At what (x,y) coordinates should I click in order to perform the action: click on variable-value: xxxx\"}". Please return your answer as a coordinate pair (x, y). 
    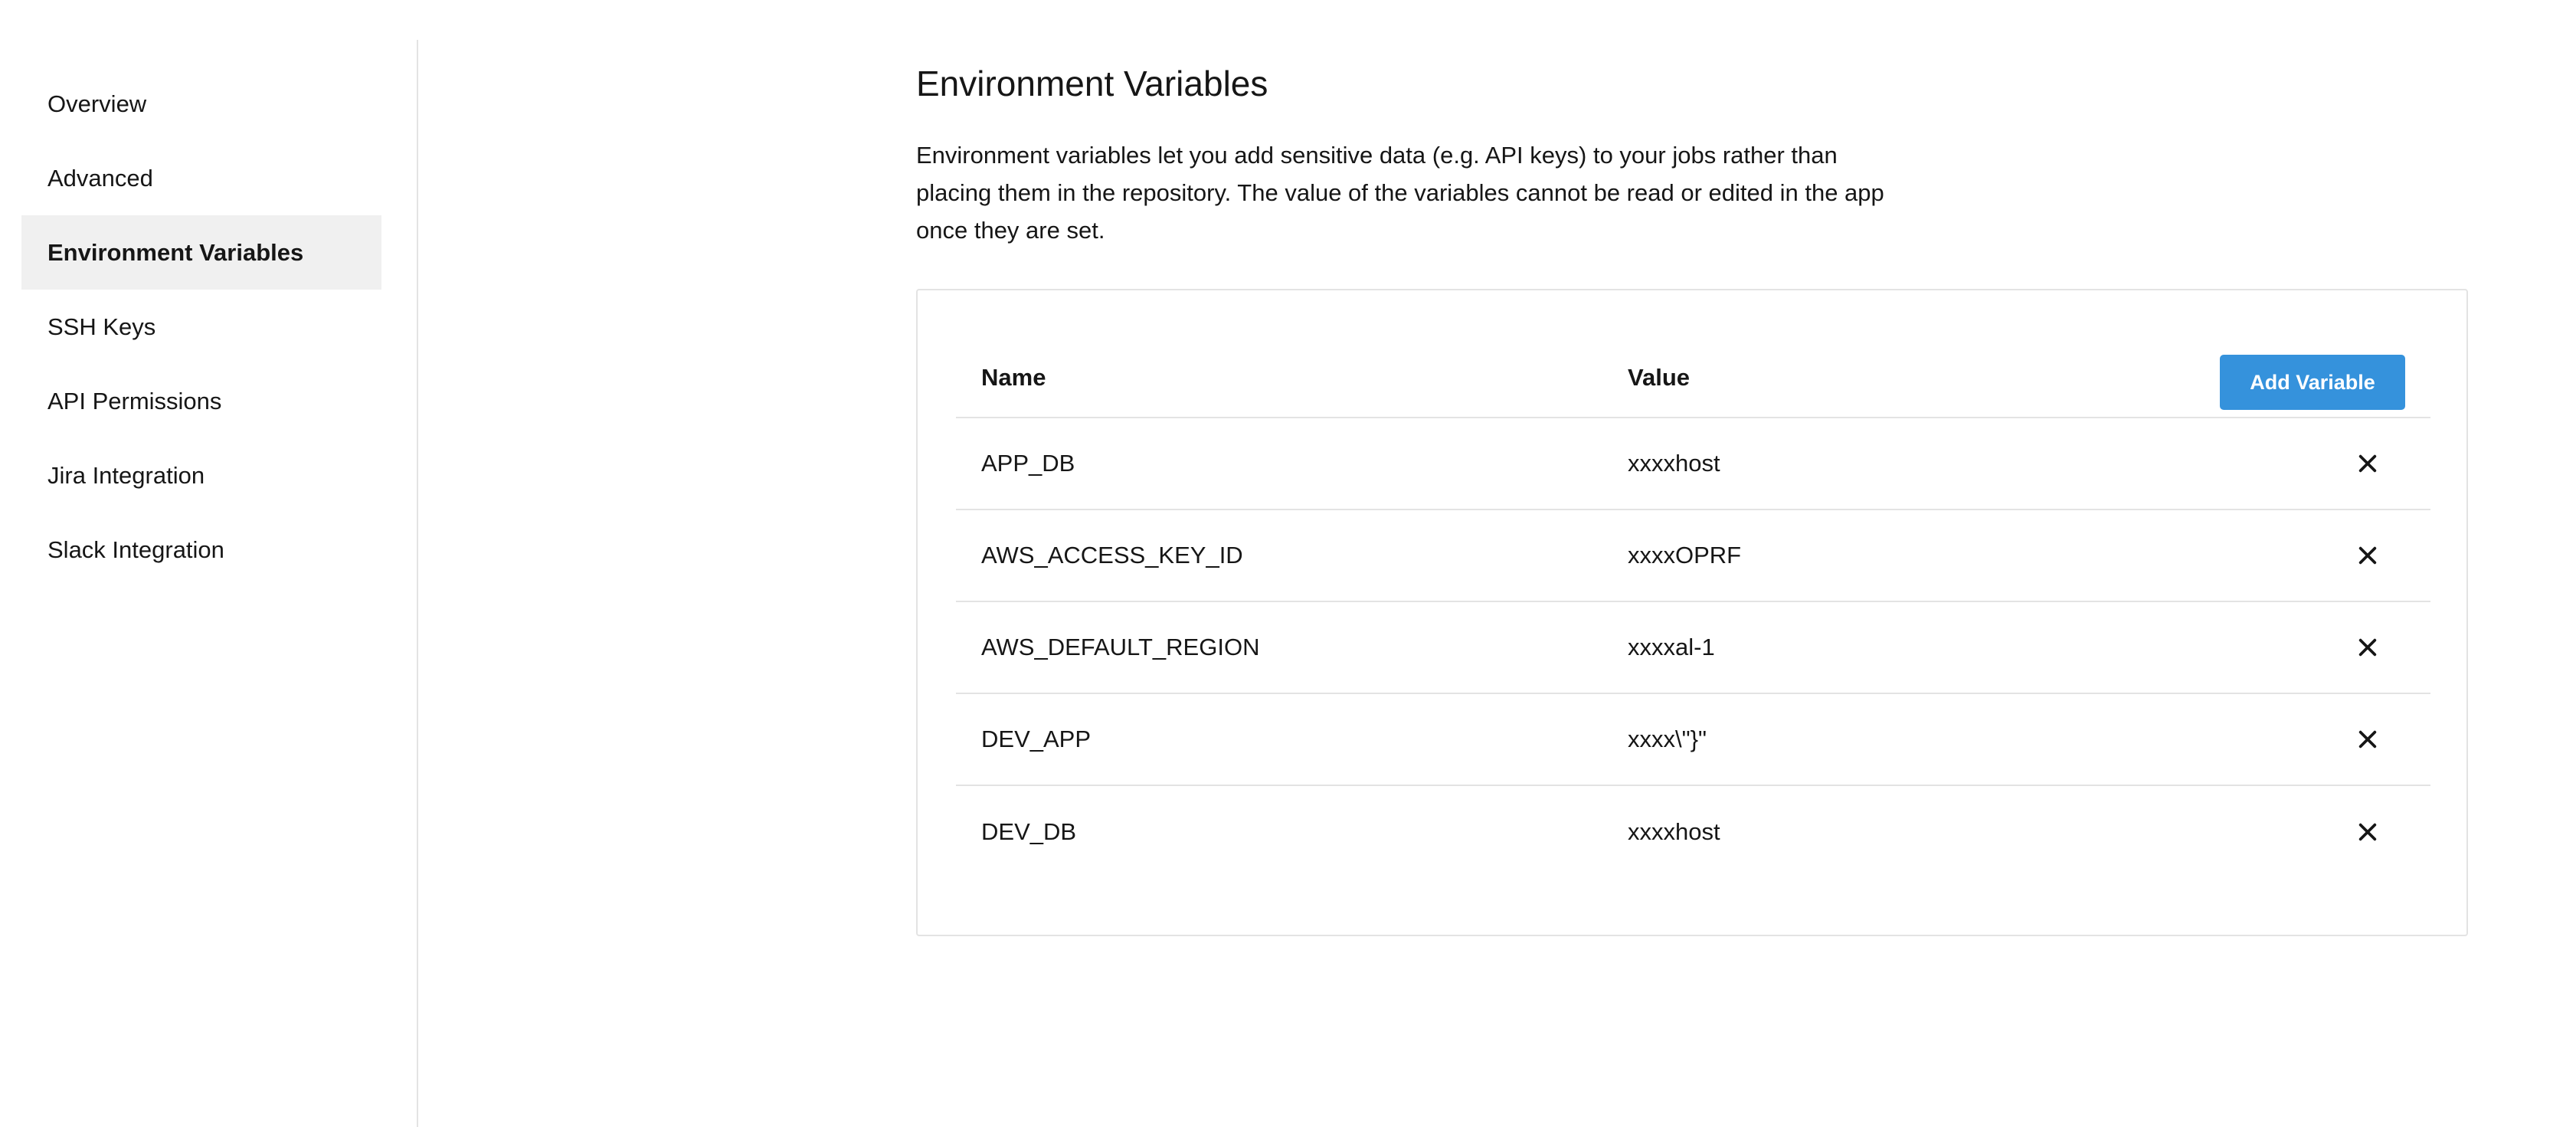
    Looking at the image, I should click on (1667, 739).